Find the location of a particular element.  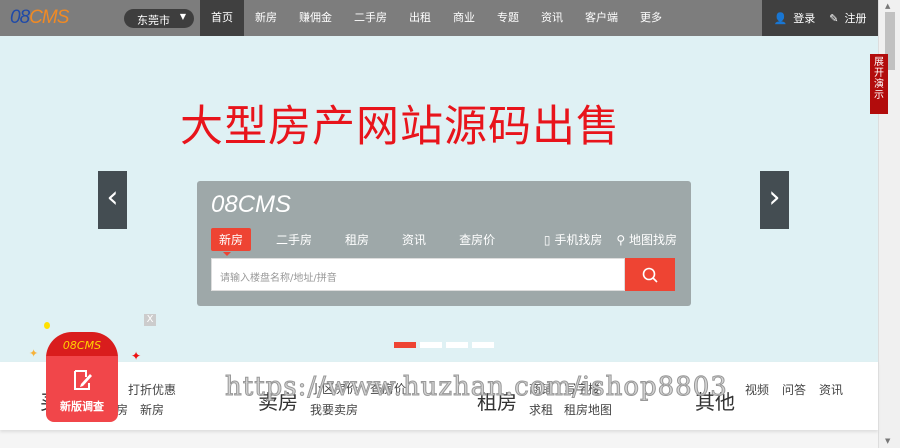

prev-slide-button: ‹ is located at coordinates (112, 200).